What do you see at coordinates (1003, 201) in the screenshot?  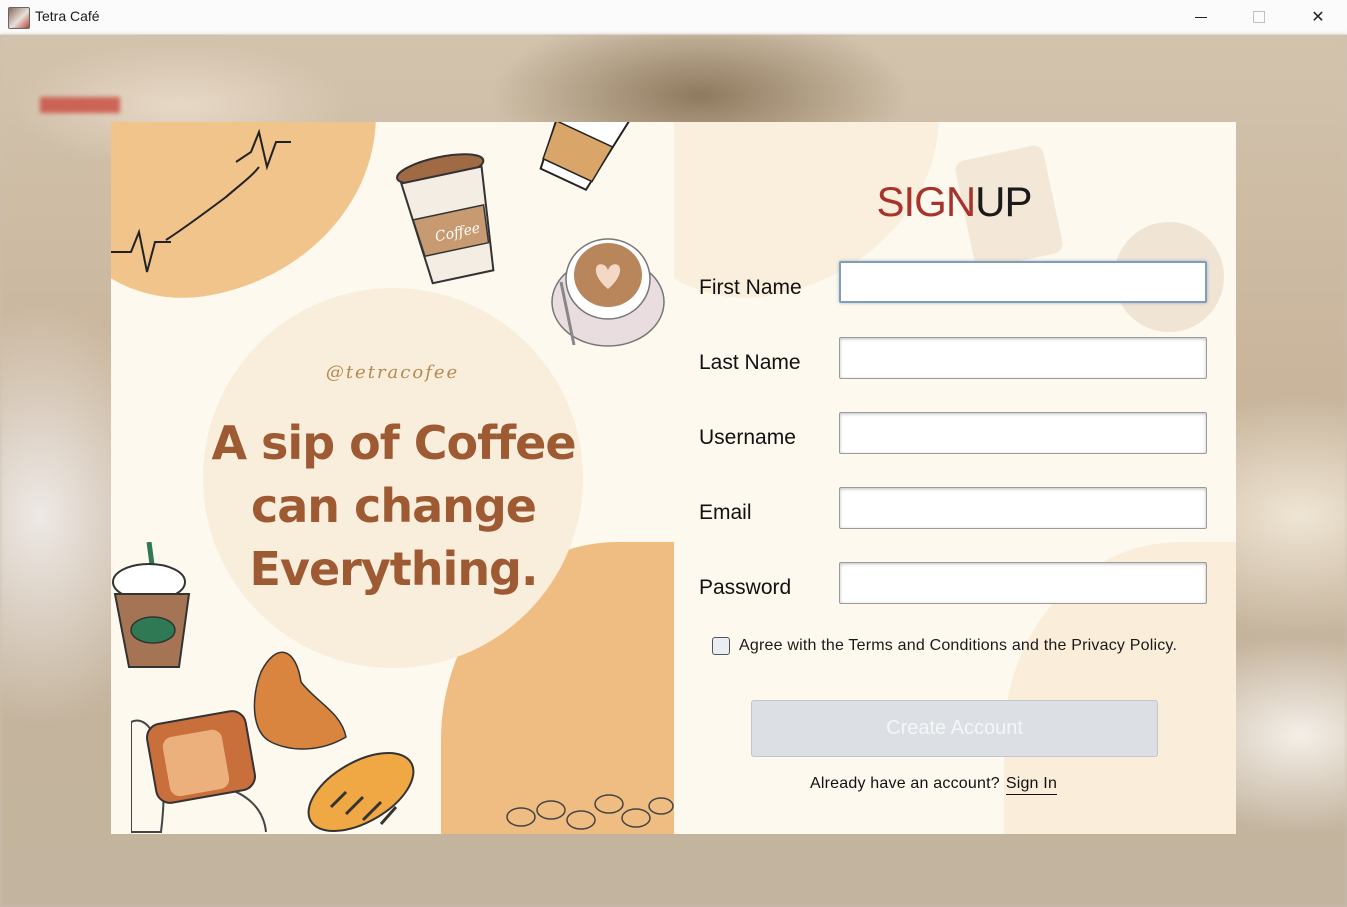 I see `title-up: UP` at bounding box center [1003, 201].